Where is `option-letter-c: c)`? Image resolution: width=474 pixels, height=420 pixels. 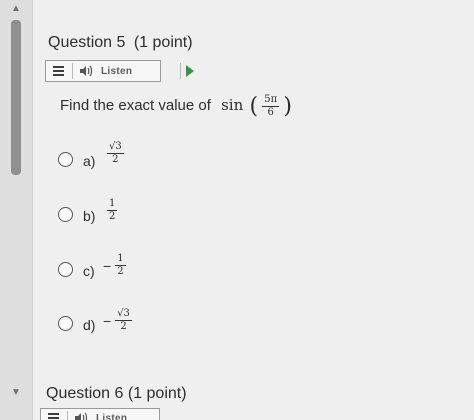 option-letter-c: c) is located at coordinates (89, 271).